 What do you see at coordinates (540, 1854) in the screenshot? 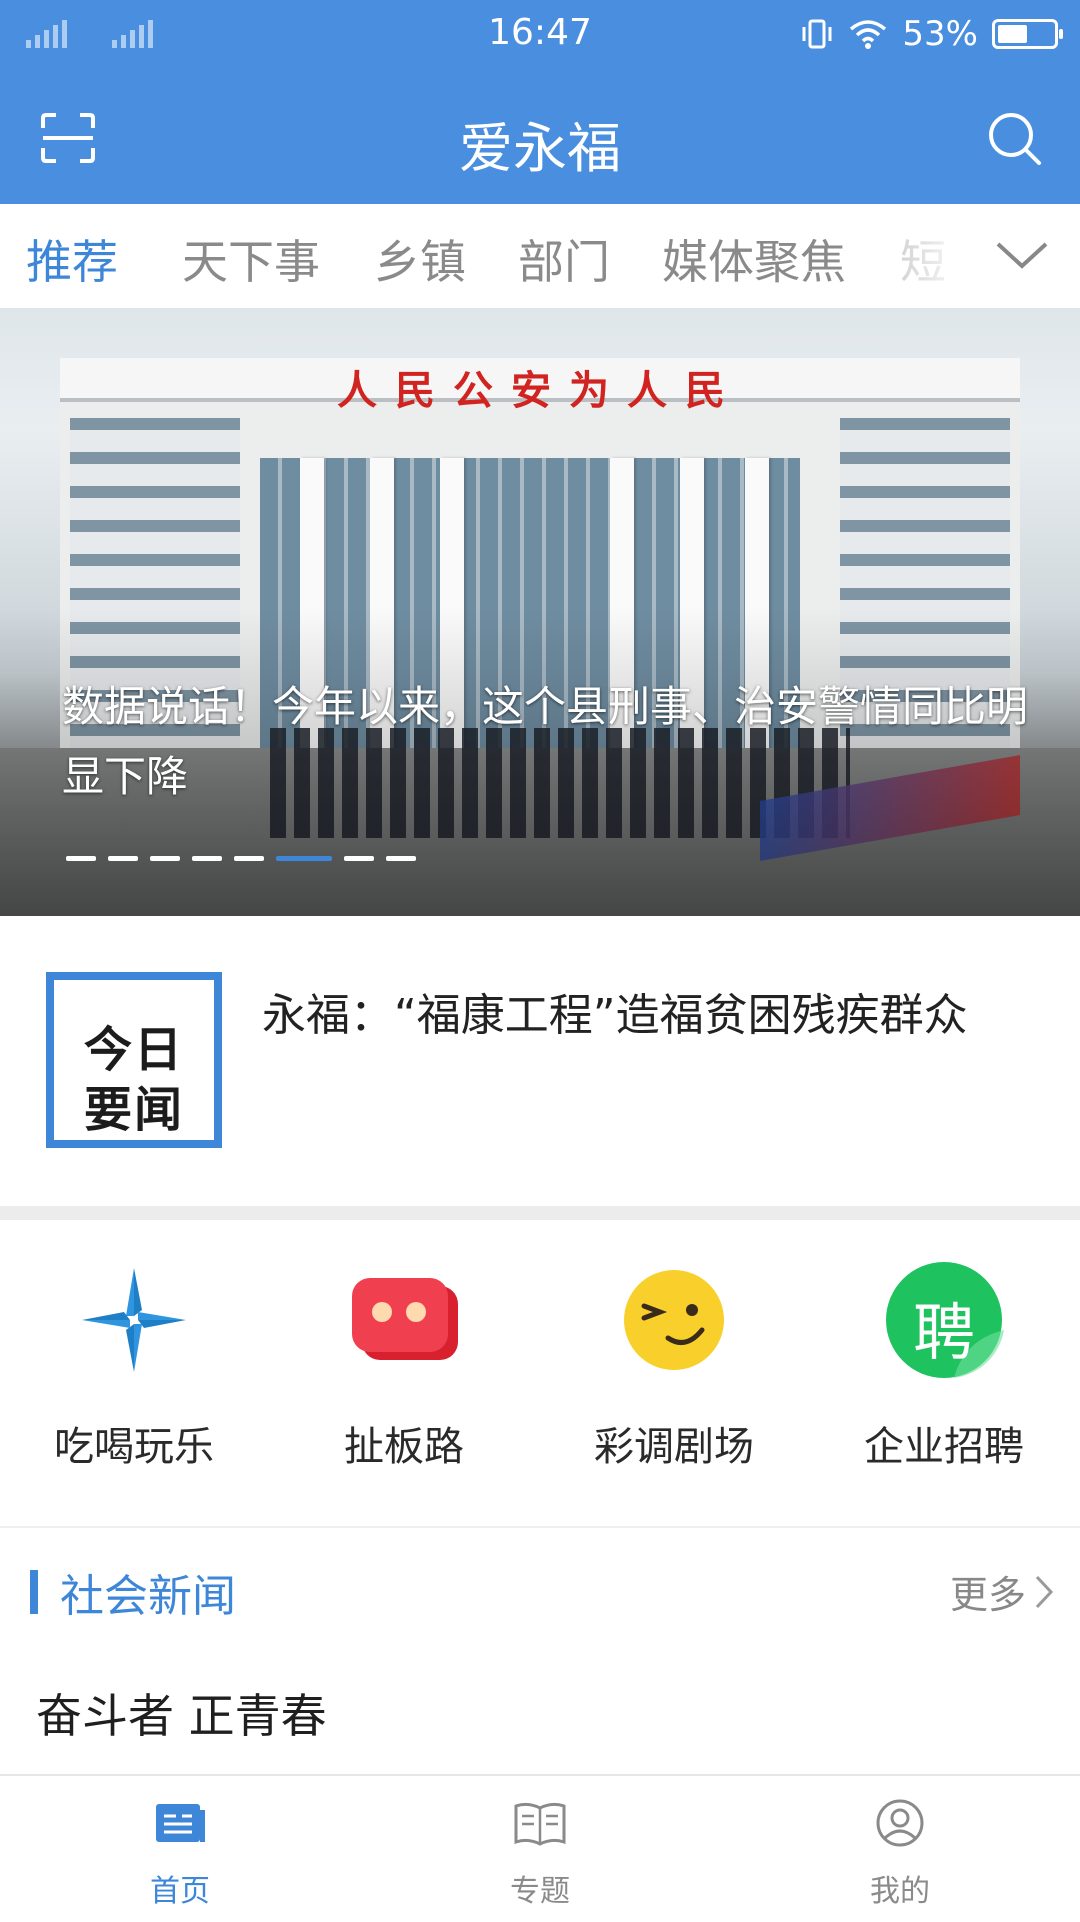
I see `nav-topics: 专题` at bounding box center [540, 1854].